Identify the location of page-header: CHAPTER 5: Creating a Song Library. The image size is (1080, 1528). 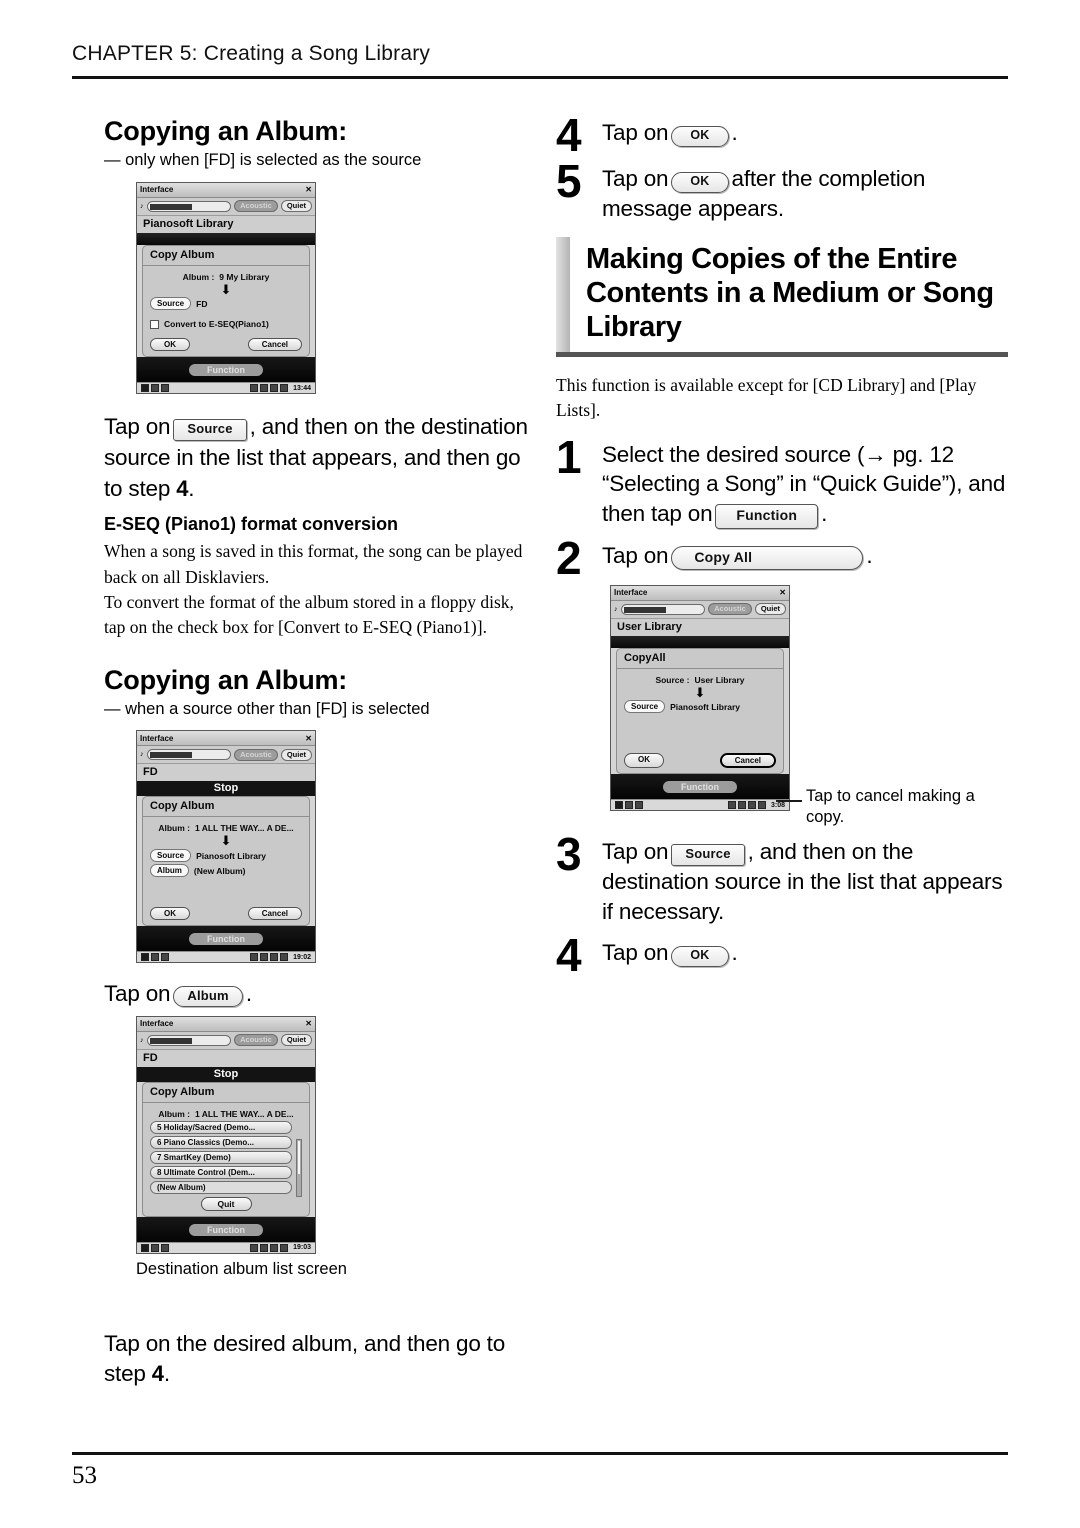
(251, 53).